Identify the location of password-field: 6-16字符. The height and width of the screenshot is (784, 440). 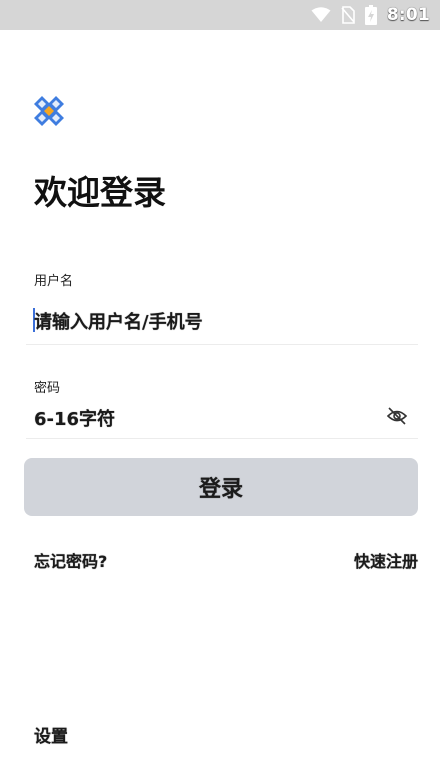
(222, 417).